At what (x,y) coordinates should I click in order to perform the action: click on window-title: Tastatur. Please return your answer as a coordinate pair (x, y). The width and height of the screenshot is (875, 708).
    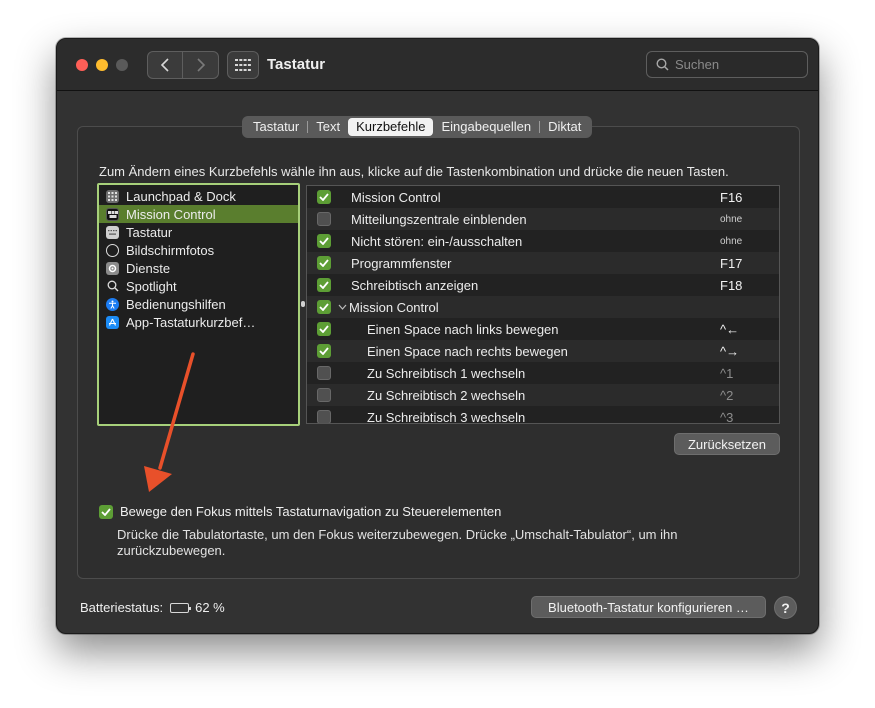
    Looking at the image, I should click on (296, 64).